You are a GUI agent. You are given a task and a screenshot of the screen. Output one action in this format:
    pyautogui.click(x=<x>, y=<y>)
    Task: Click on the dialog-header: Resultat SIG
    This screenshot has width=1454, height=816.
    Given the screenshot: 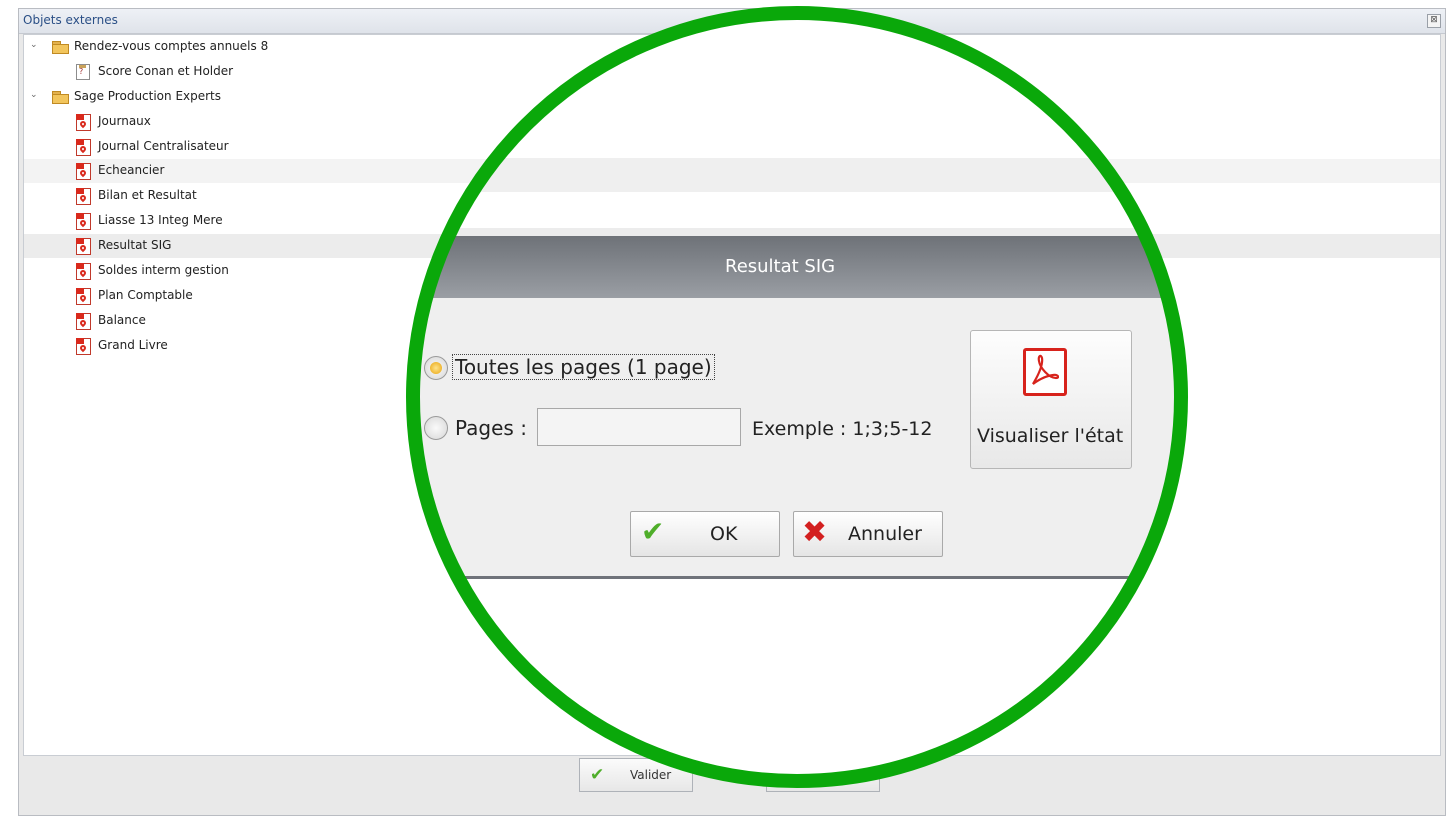 What is the action you would take?
    pyautogui.click(x=797, y=267)
    